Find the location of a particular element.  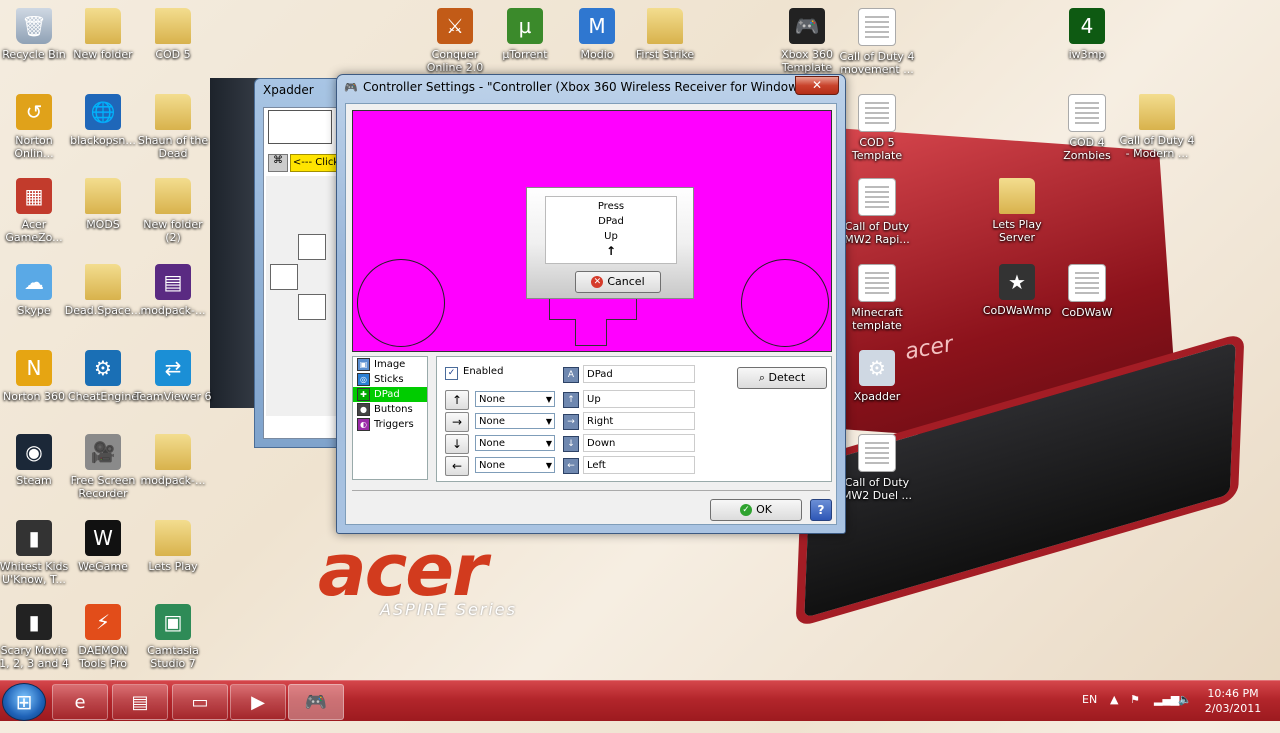

left-stick-outline is located at coordinates (401, 303).